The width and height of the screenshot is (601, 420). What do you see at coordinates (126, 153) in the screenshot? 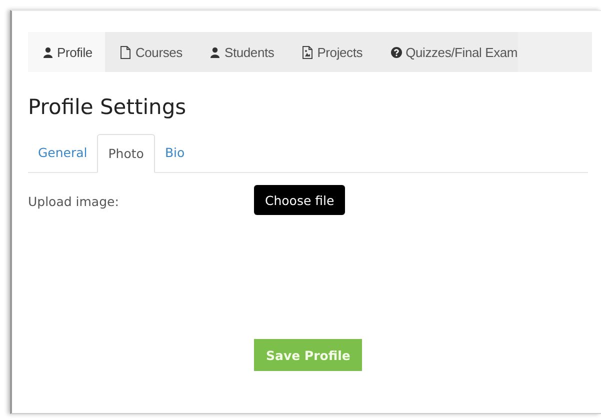
I see `settings-tab: Photo` at bounding box center [126, 153].